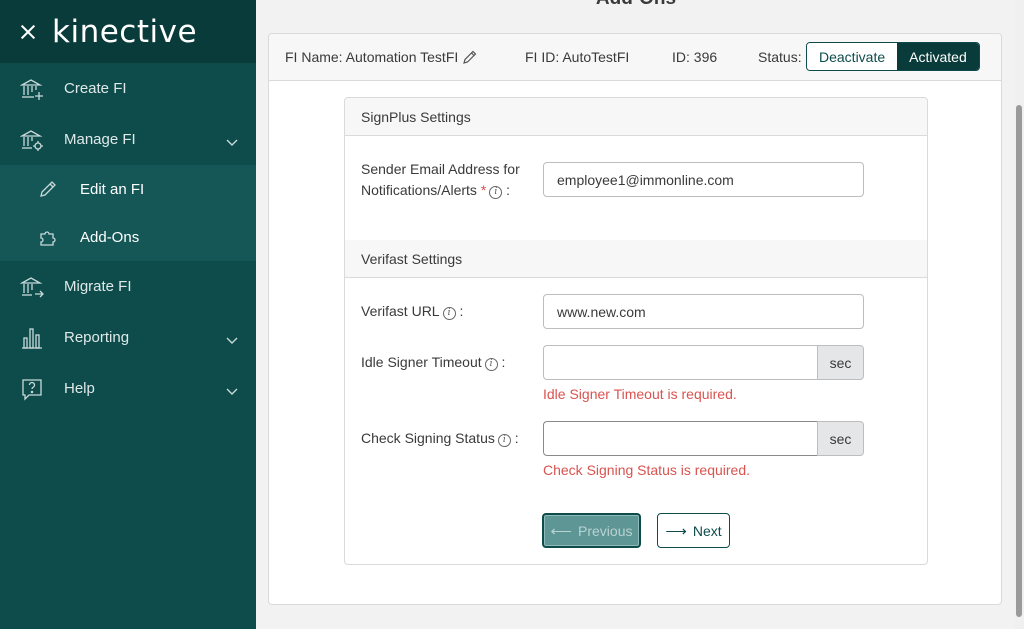 The width and height of the screenshot is (1024, 629). I want to click on sidebar-item-create-fi: Create FI, so click(128, 88).